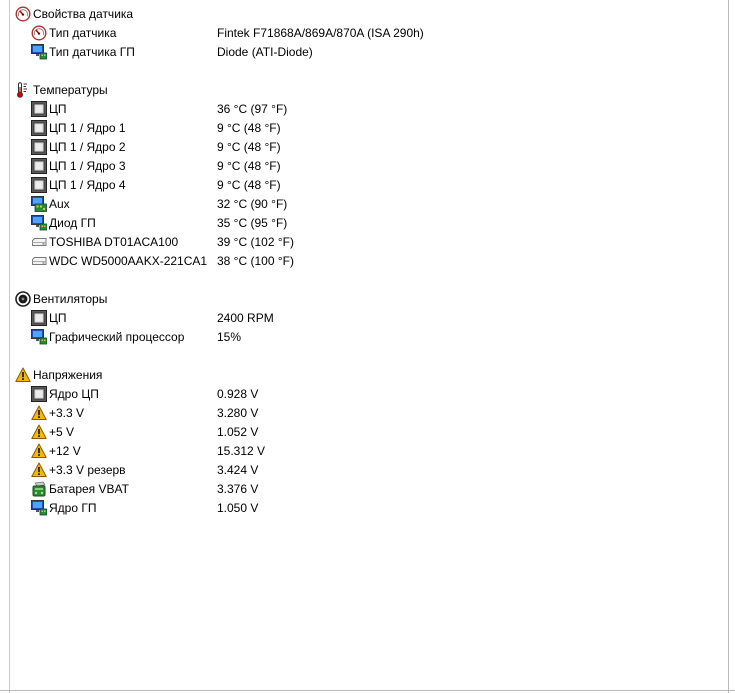  I want to click on sensor-label: ЦП 1 / Ядро 4, so click(87, 185).